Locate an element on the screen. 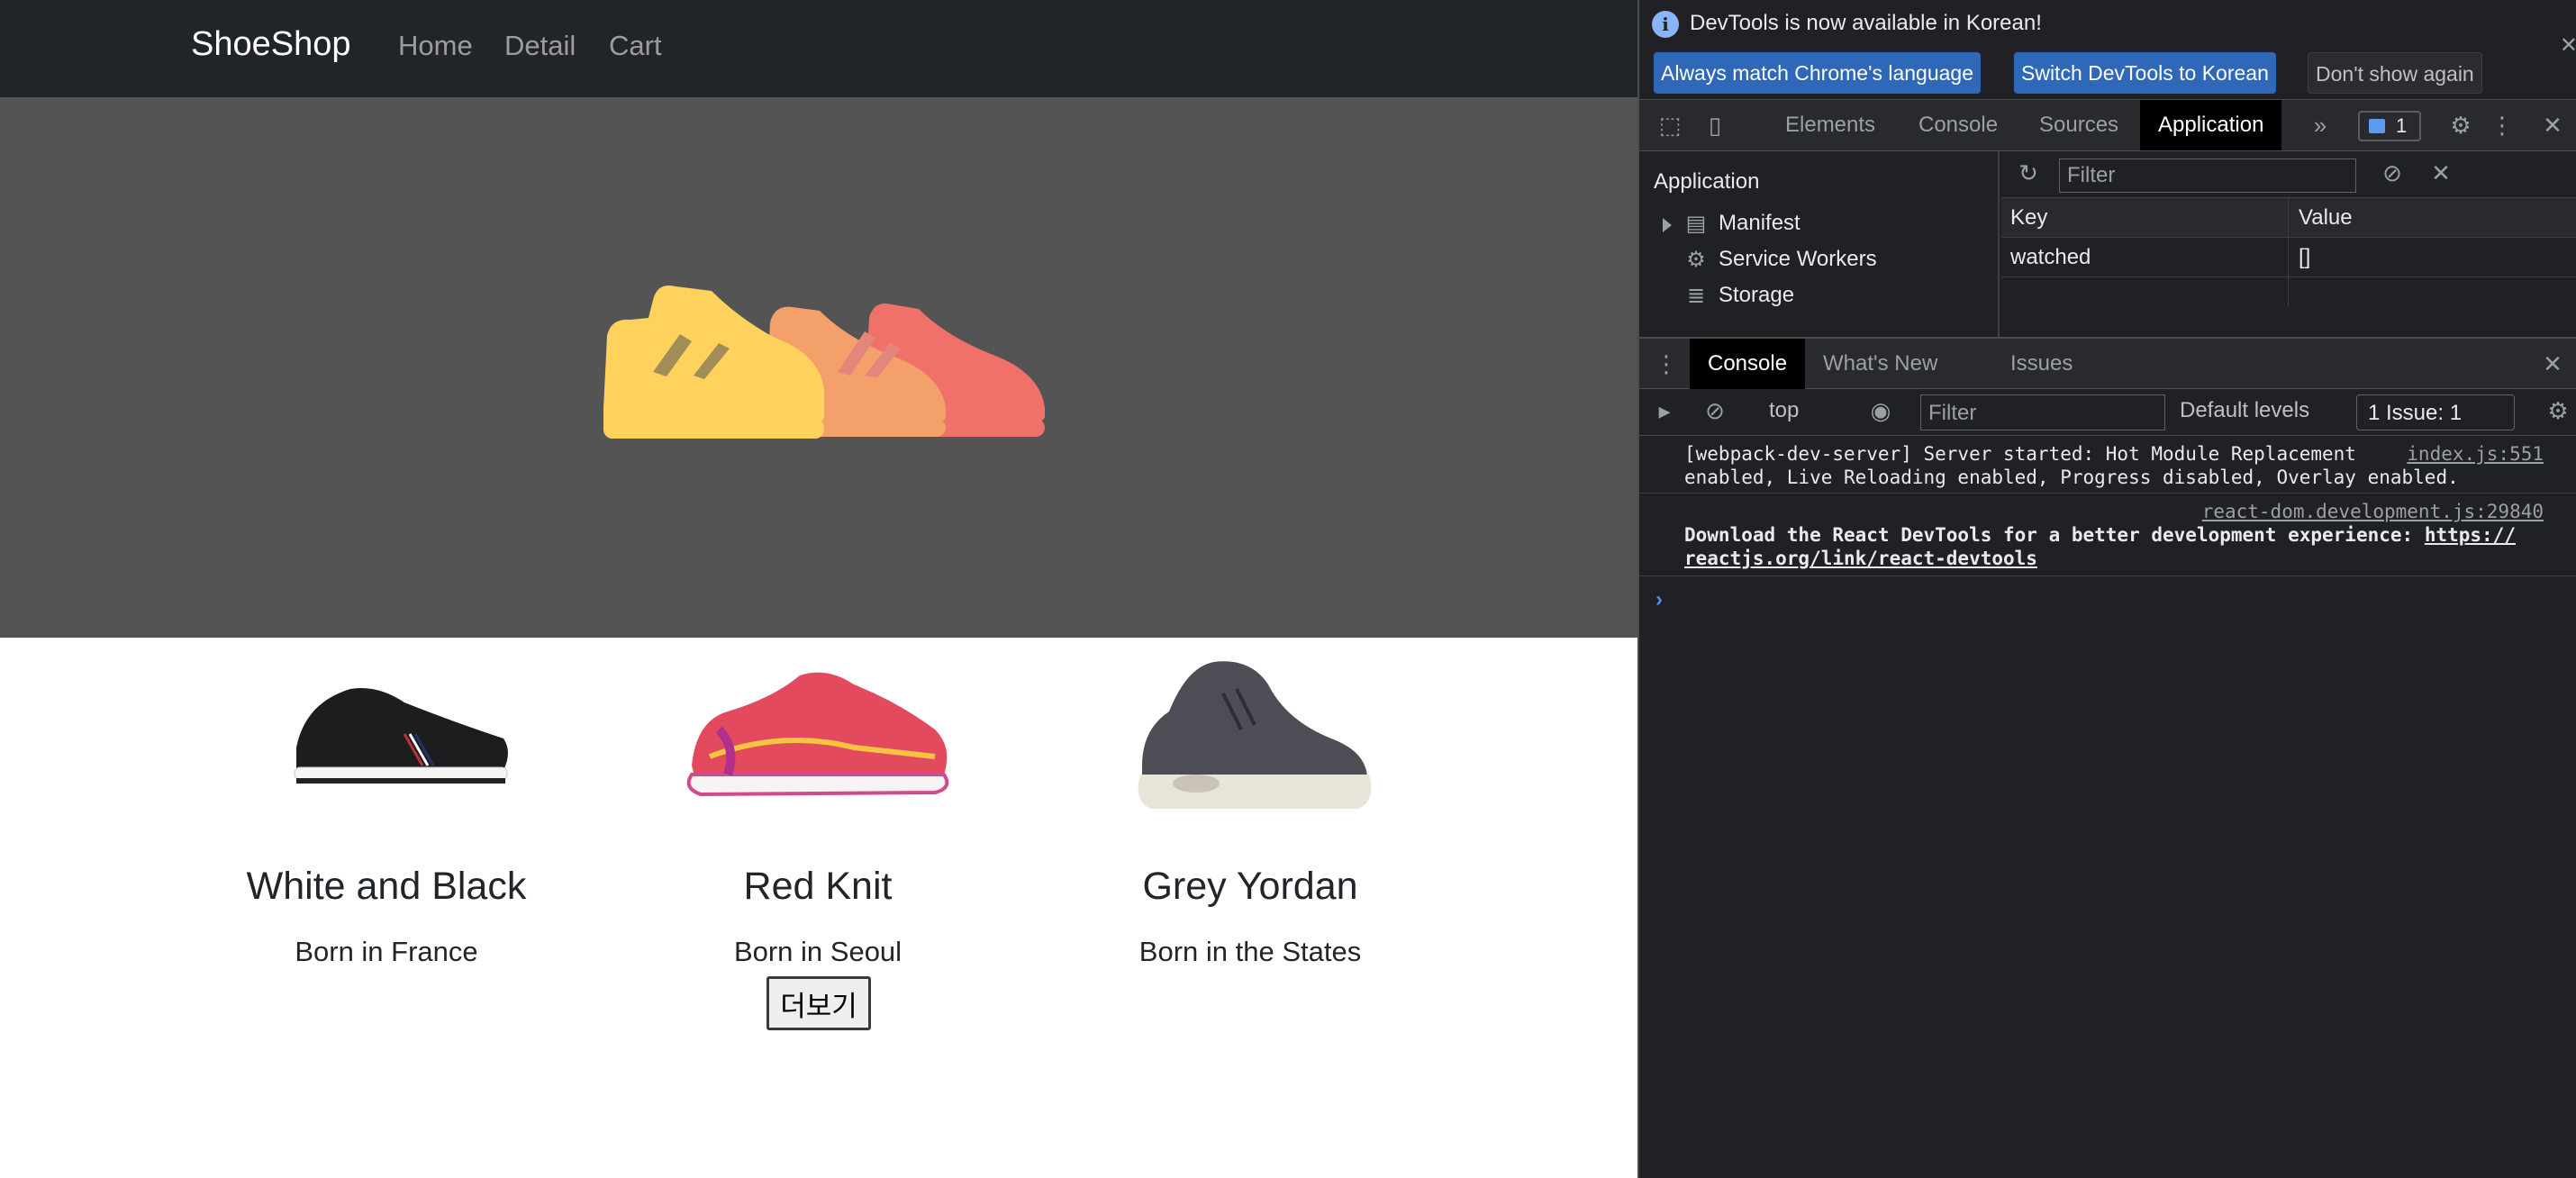 The width and height of the screenshot is (2576, 1178). product-origin: Born in Seoul is located at coordinates (818, 951).